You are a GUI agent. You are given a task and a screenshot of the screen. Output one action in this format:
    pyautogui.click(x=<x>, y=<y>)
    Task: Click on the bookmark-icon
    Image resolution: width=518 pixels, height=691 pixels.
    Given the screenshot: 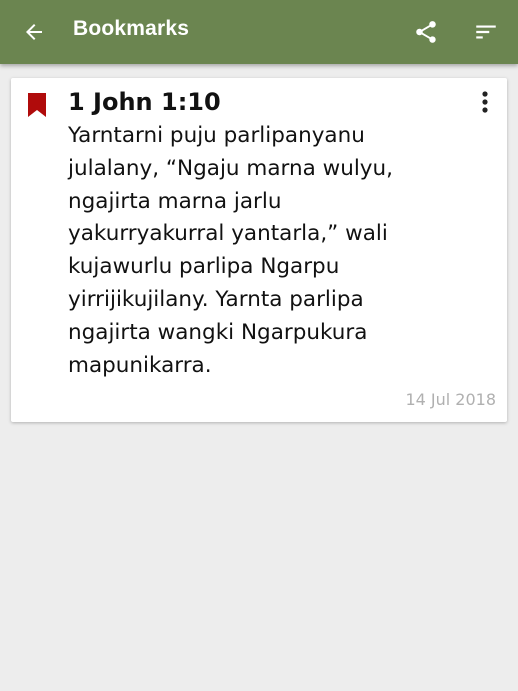 What is the action you would take?
    pyautogui.click(x=37, y=105)
    